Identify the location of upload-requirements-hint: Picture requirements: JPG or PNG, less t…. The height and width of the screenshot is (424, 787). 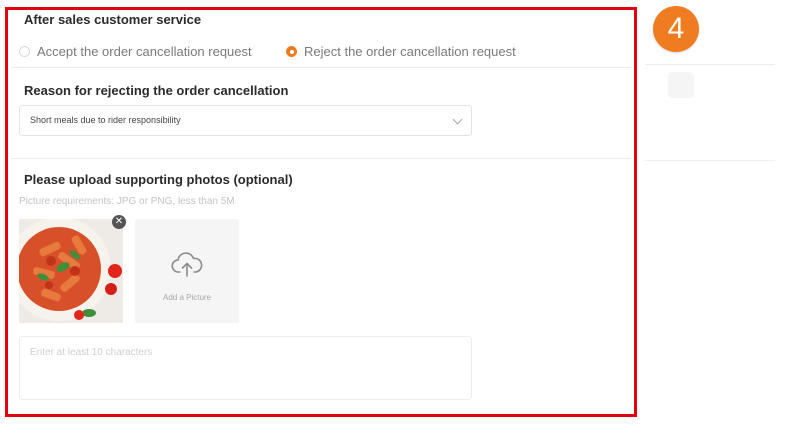
(127, 201).